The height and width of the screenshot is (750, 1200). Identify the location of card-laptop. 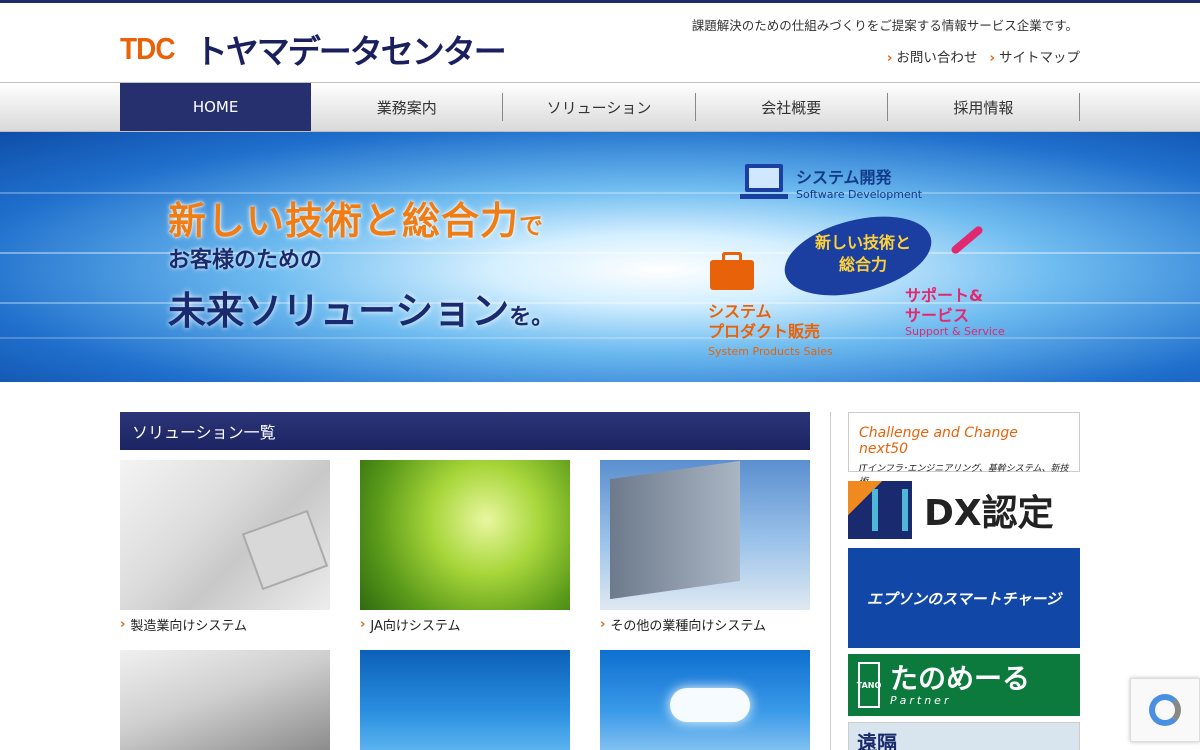
(225, 700).